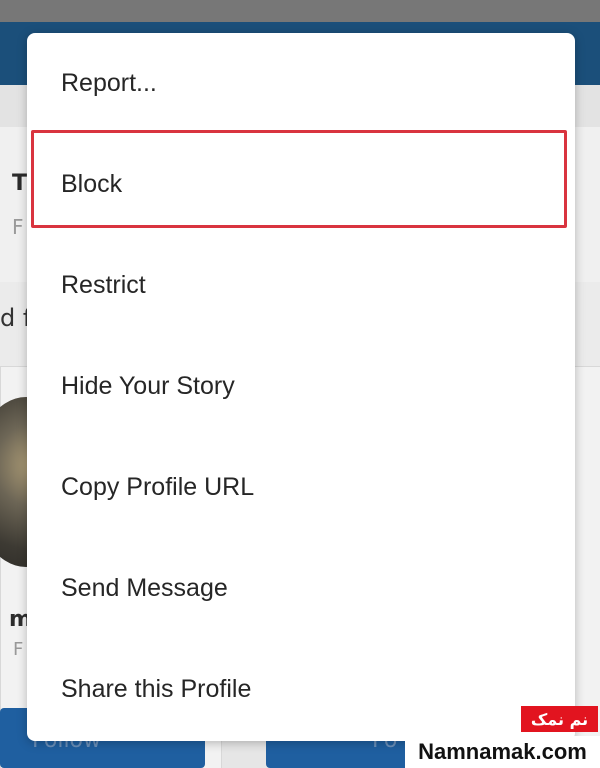 The width and height of the screenshot is (600, 768). I want to click on status-bar, so click(300, 11).